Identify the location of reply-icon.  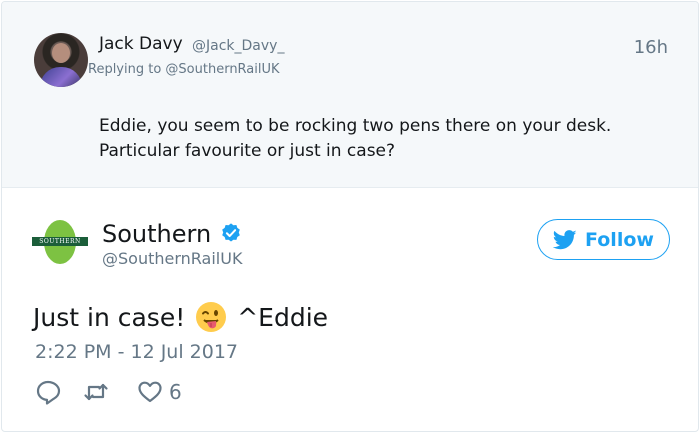
(48, 392).